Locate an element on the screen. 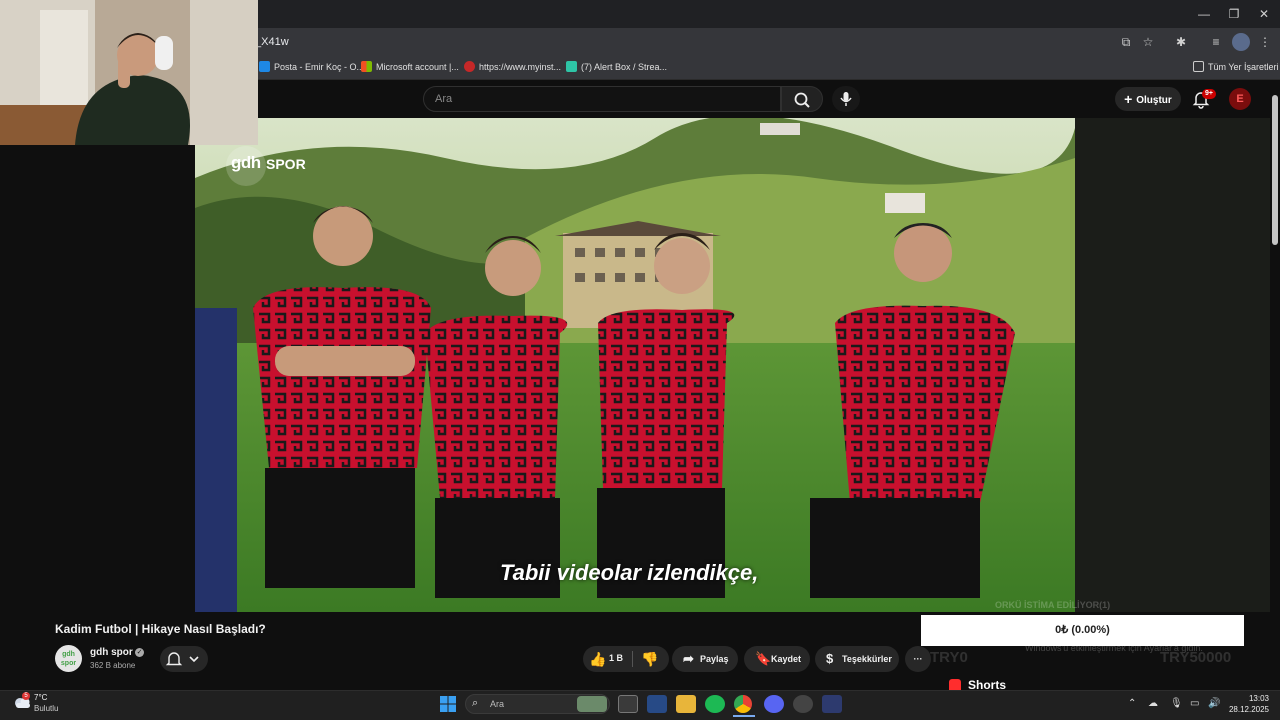  share-icon: ➦ is located at coordinates (688, 658).